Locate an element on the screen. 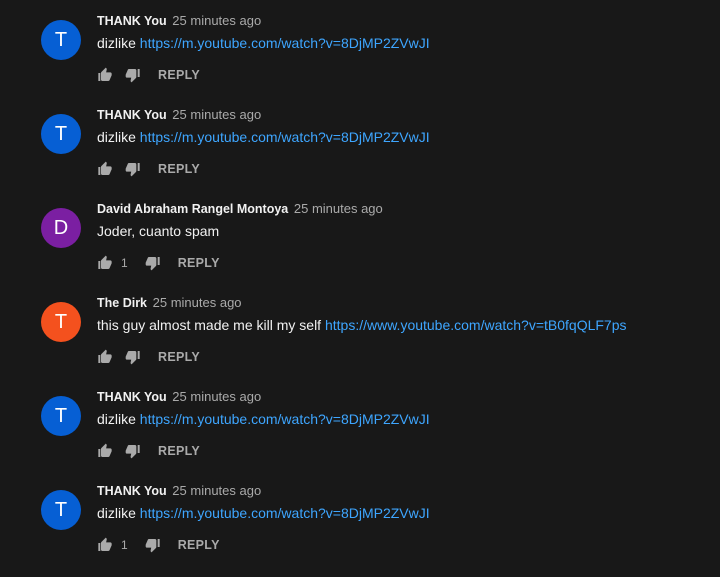 Image resolution: width=720 pixels, height=577 pixels. comment-text-content: this guy almost made me kill my self is located at coordinates (211, 325).